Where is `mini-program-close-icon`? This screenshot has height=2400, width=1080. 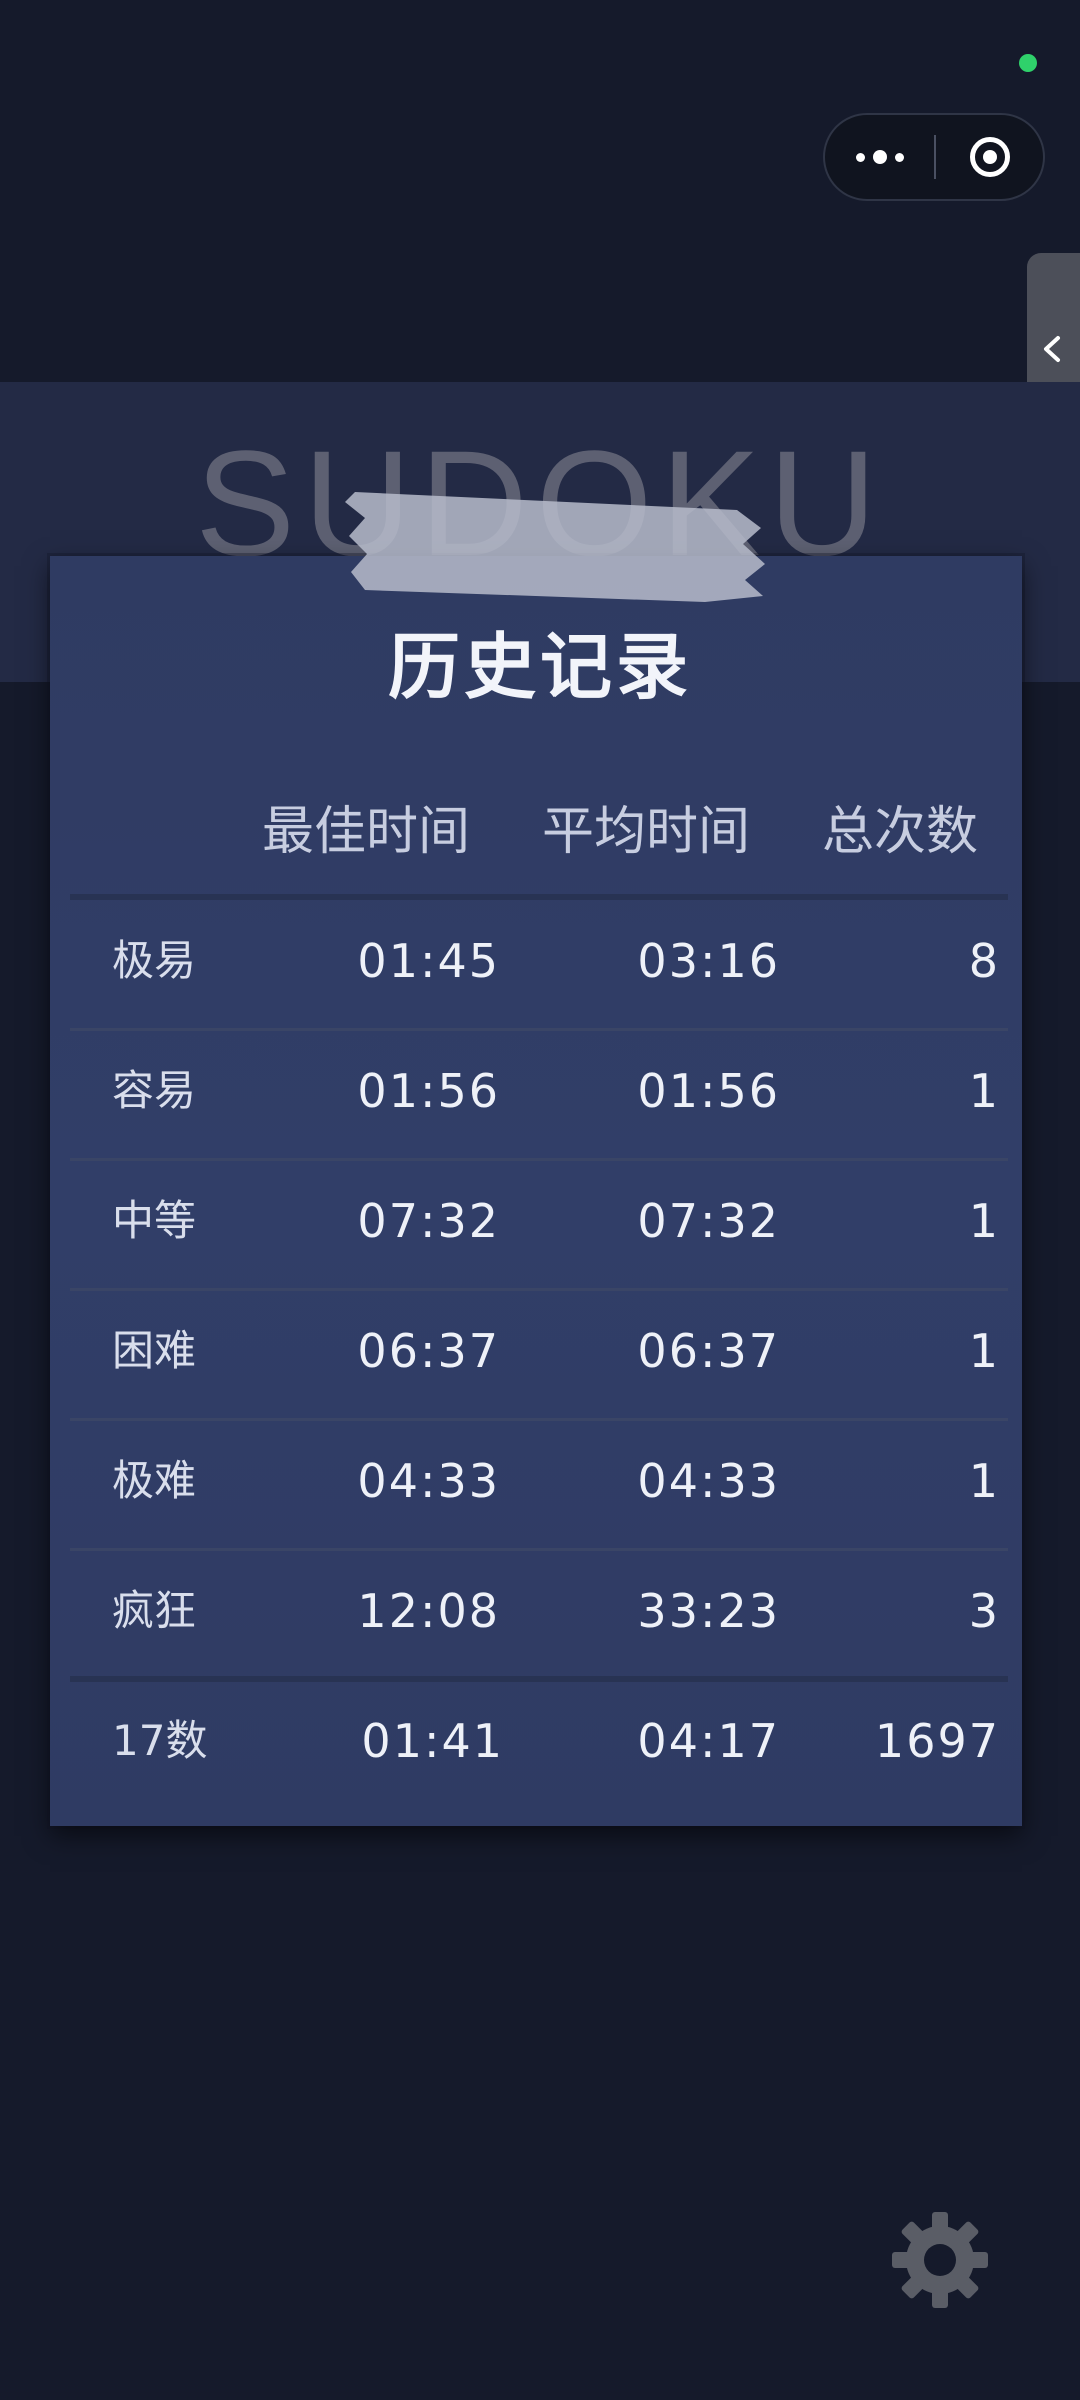 mini-program-close-icon is located at coordinates (990, 157).